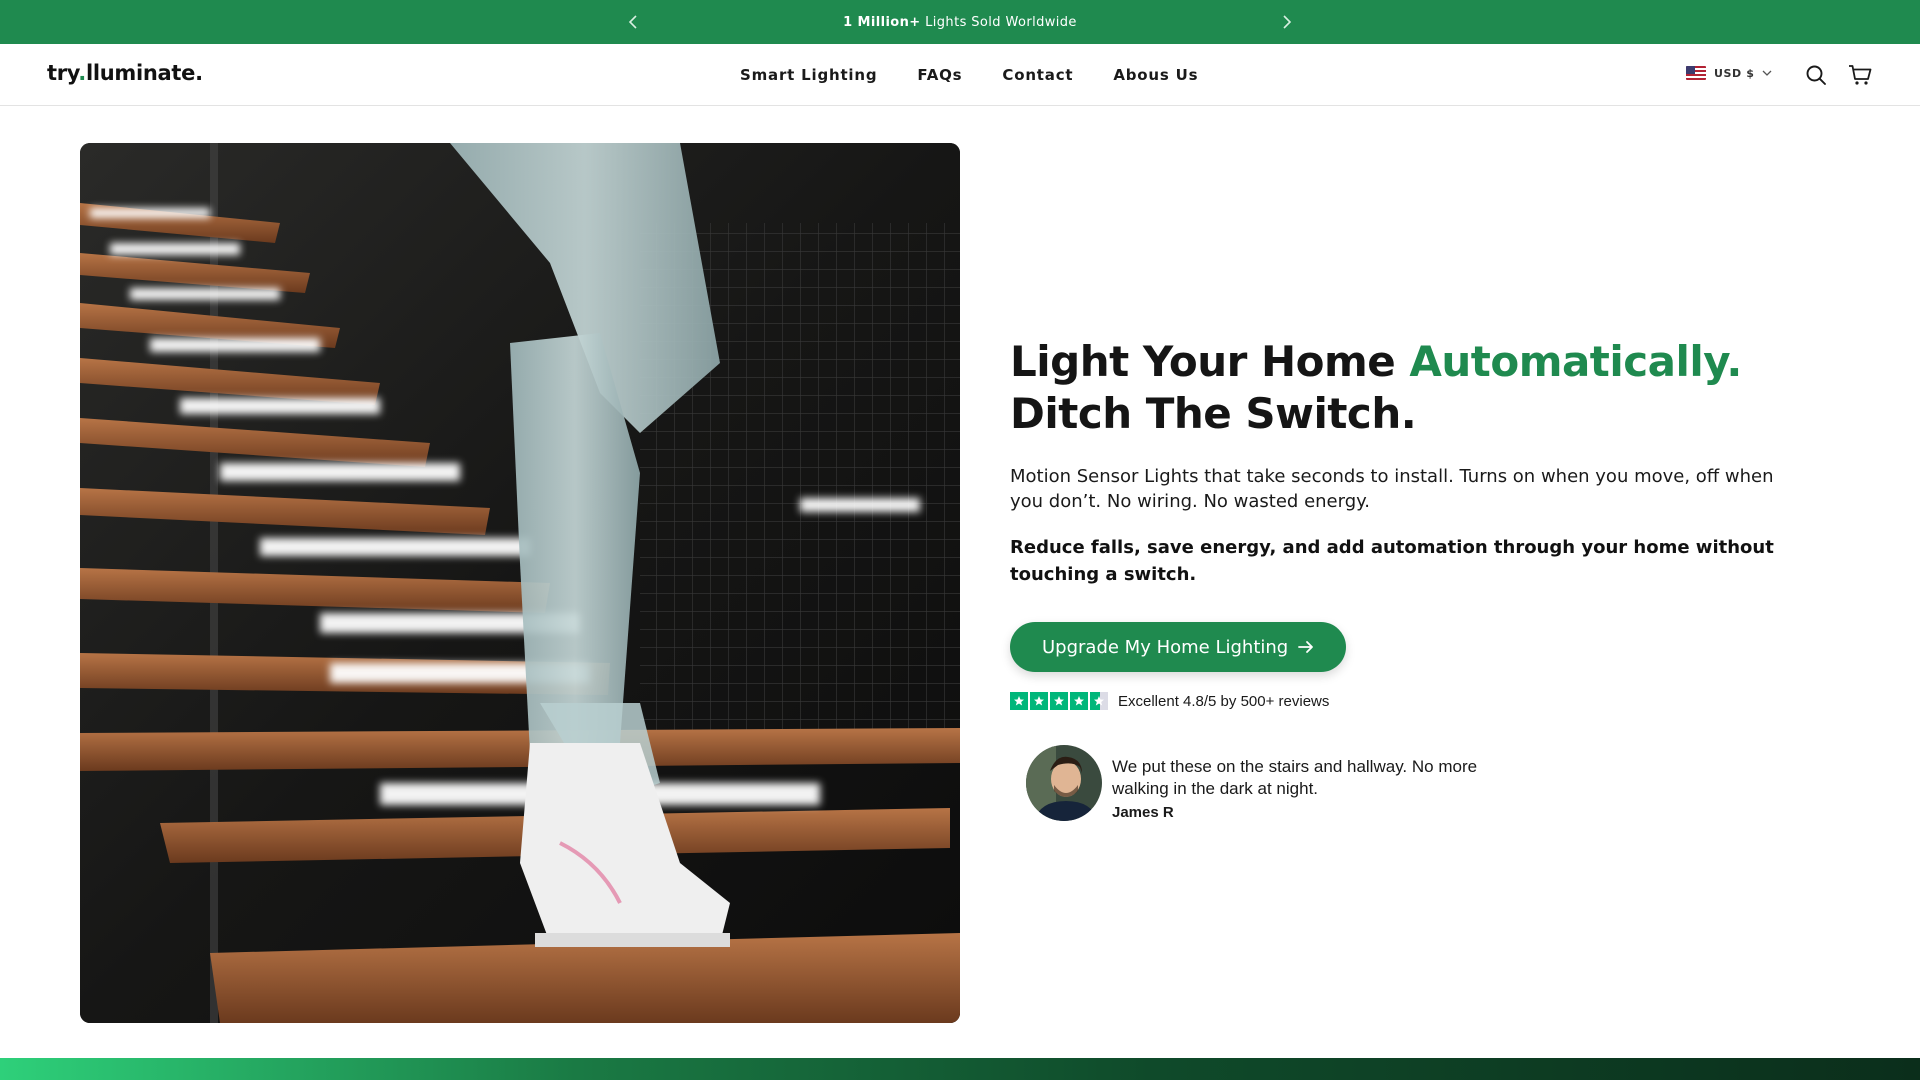 This screenshot has width=1920, height=1080. What do you see at coordinates (1734, 73) in the screenshot?
I see `currency-code: USD $` at bounding box center [1734, 73].